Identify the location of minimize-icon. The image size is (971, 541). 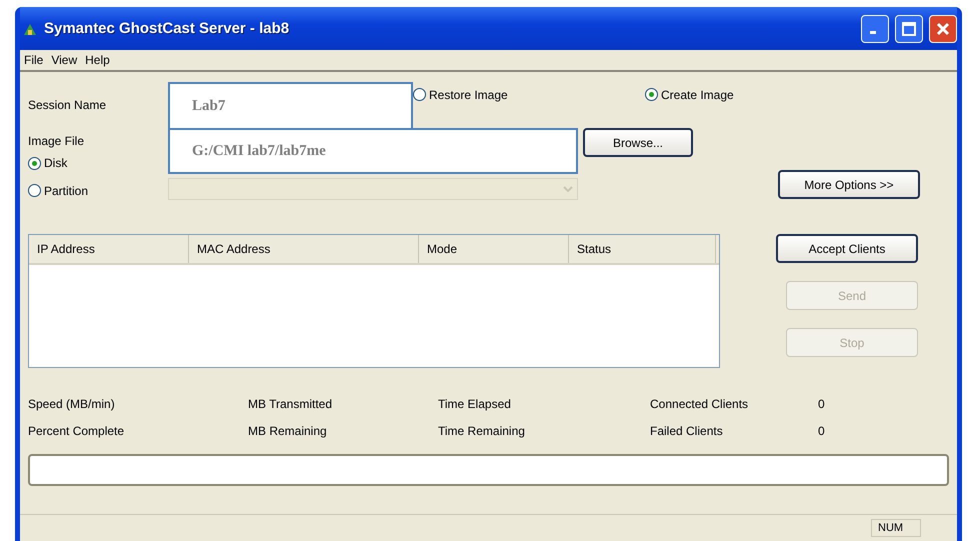
(875, 28).